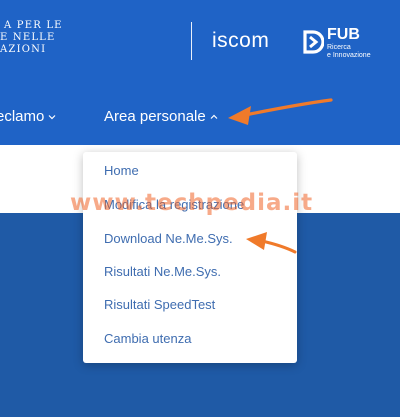 This screenshot has height=417, width=400. Describe the element at coordinates (339, 47) in the screenshot. I see `fub-subtitle-line-1: Ricerca` at that location.